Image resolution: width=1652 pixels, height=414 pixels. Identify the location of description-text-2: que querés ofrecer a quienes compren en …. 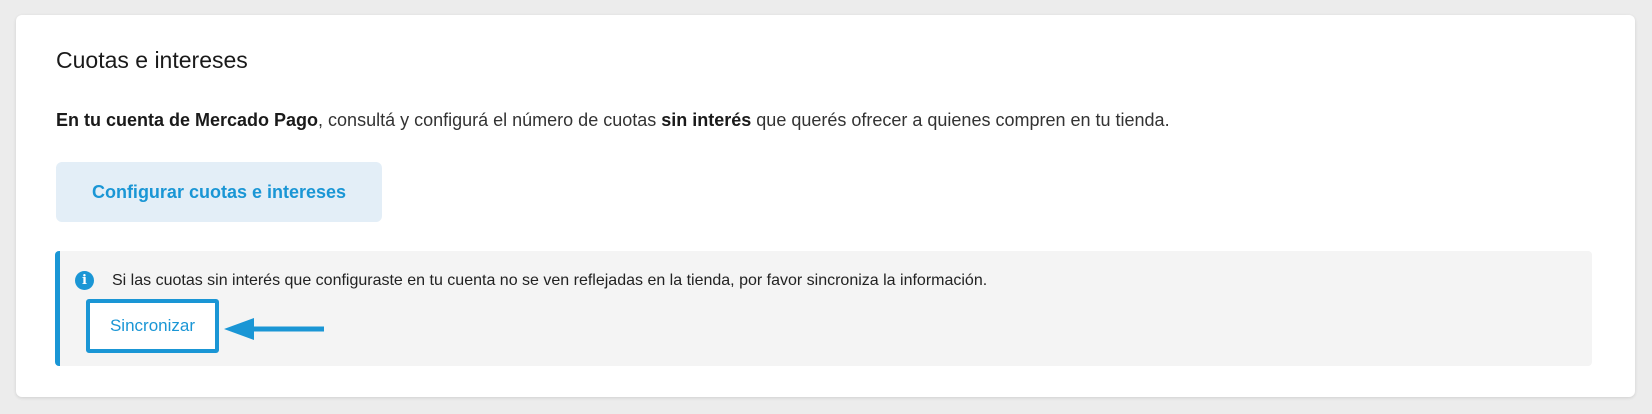
(960, 120).